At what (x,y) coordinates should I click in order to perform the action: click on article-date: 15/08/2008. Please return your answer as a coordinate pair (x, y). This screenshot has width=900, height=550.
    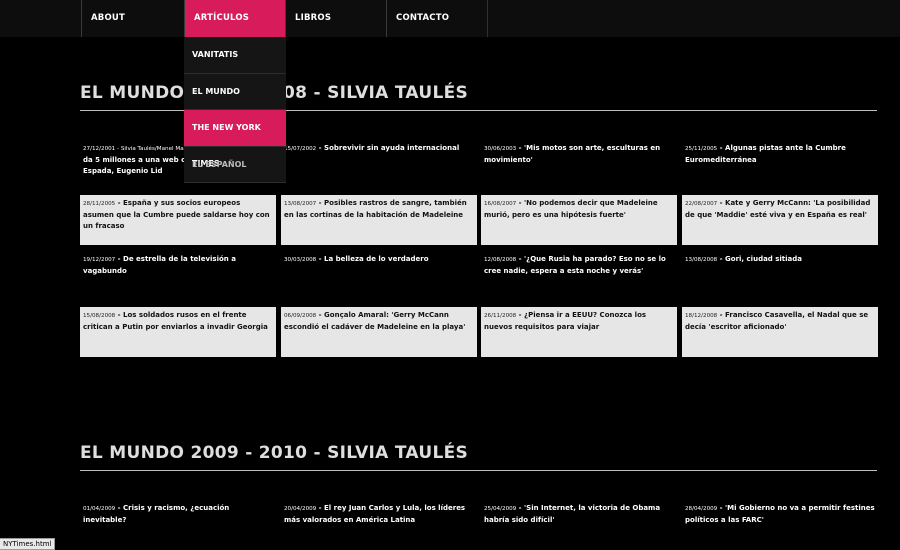
    Looking at the image, I should click on (99, 316).